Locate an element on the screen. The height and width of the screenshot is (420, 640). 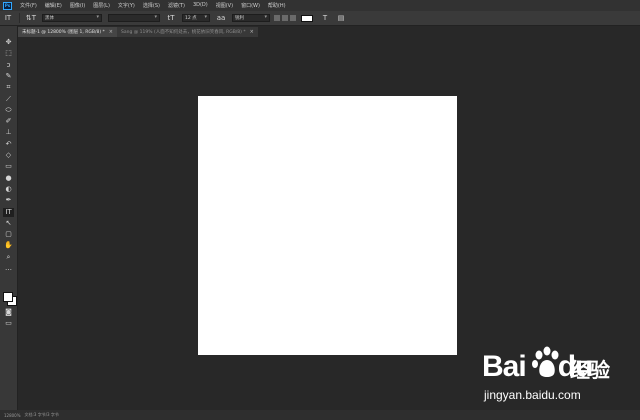
lasso-tool-icon: ↄ is located at coordinates (8, 65).